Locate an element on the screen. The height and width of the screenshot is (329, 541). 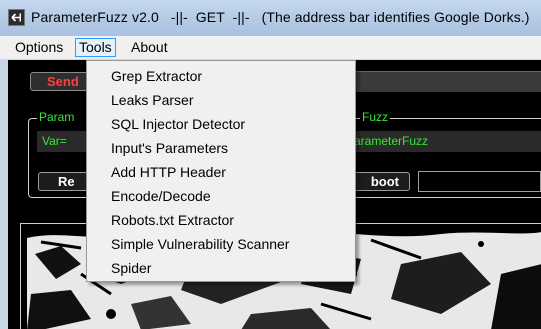
variable-value: arameterFuzz is located at coordinates (391, 141).